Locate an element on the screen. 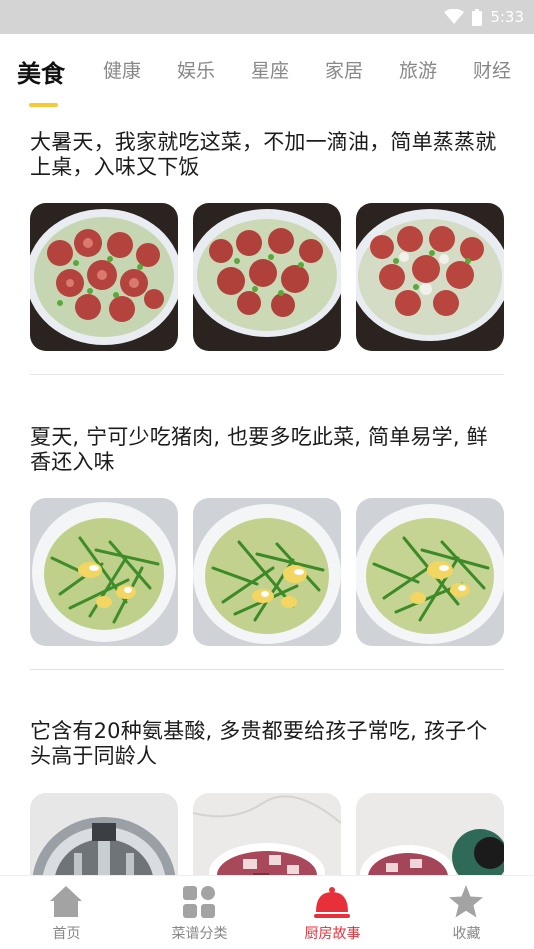  article-title: 大暑天，我家就吃这菜，不加一滴油，简单蒸蒸就上桌，入味又下饭 is located at coordinates (267, 155).